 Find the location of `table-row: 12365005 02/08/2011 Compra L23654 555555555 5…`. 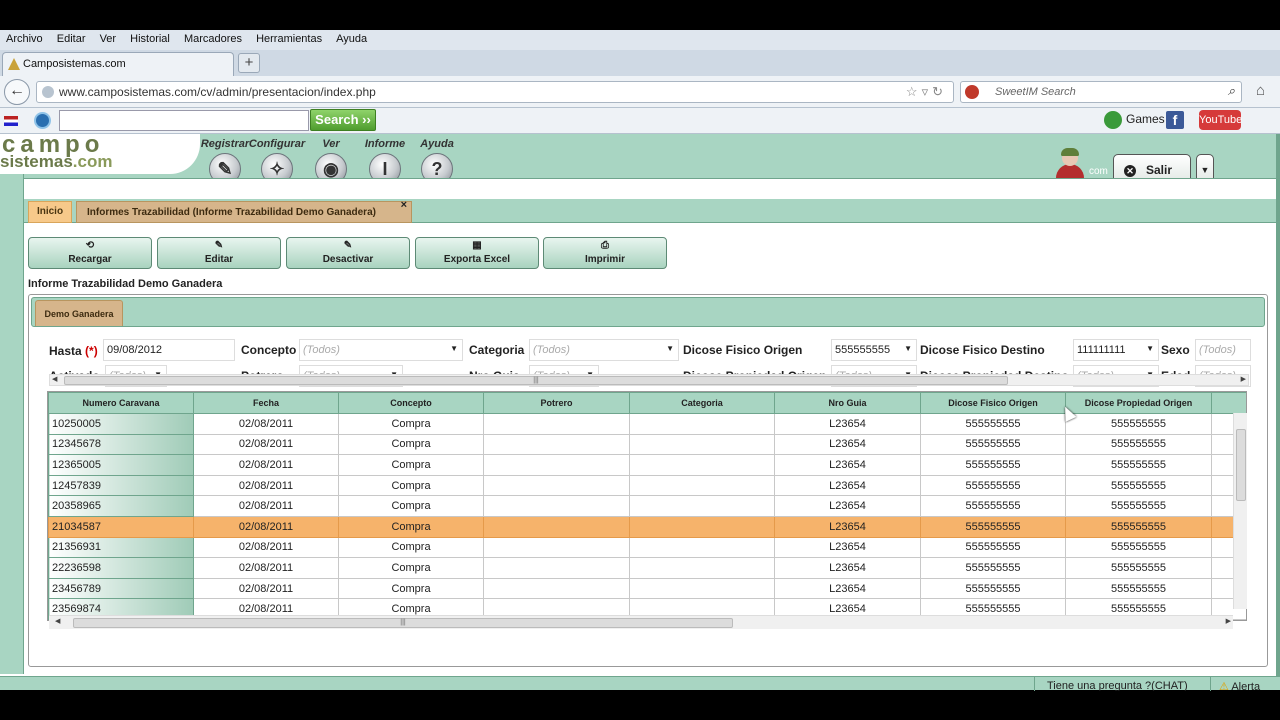

table-row: 12365005 02/08/2011 Compra L23654 555555555 5… is located at coordinates (647, 465).